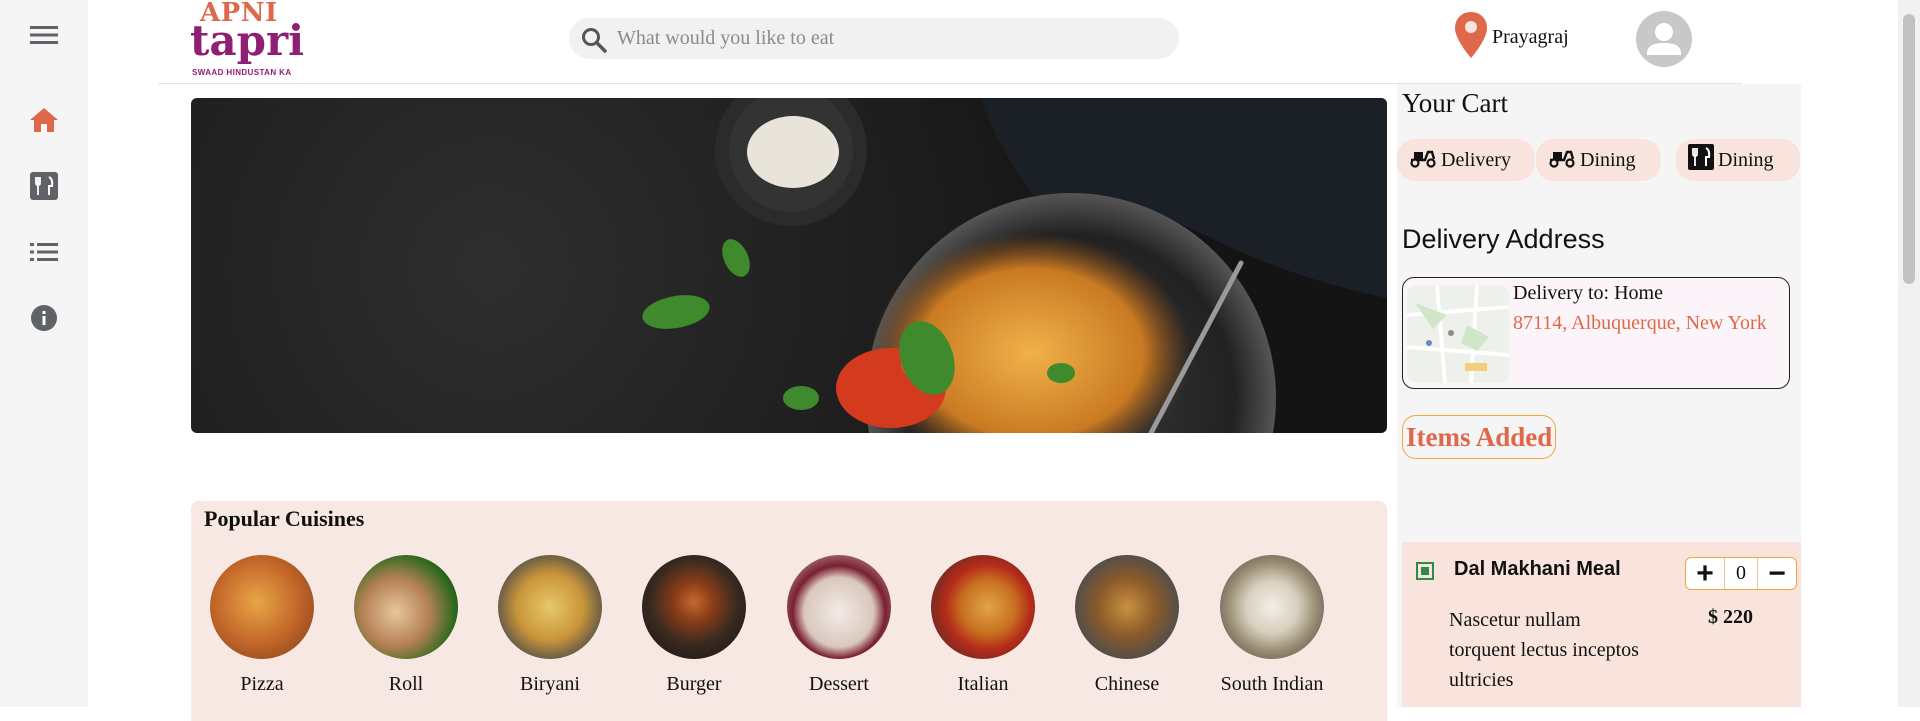 Image resolution: width=1920 pixels, height=721 pixels. What do you see at coordinates (1503, 239) in the screenshot?
I see `address-title: Delivery Address` at bounding box center [1503, 239].